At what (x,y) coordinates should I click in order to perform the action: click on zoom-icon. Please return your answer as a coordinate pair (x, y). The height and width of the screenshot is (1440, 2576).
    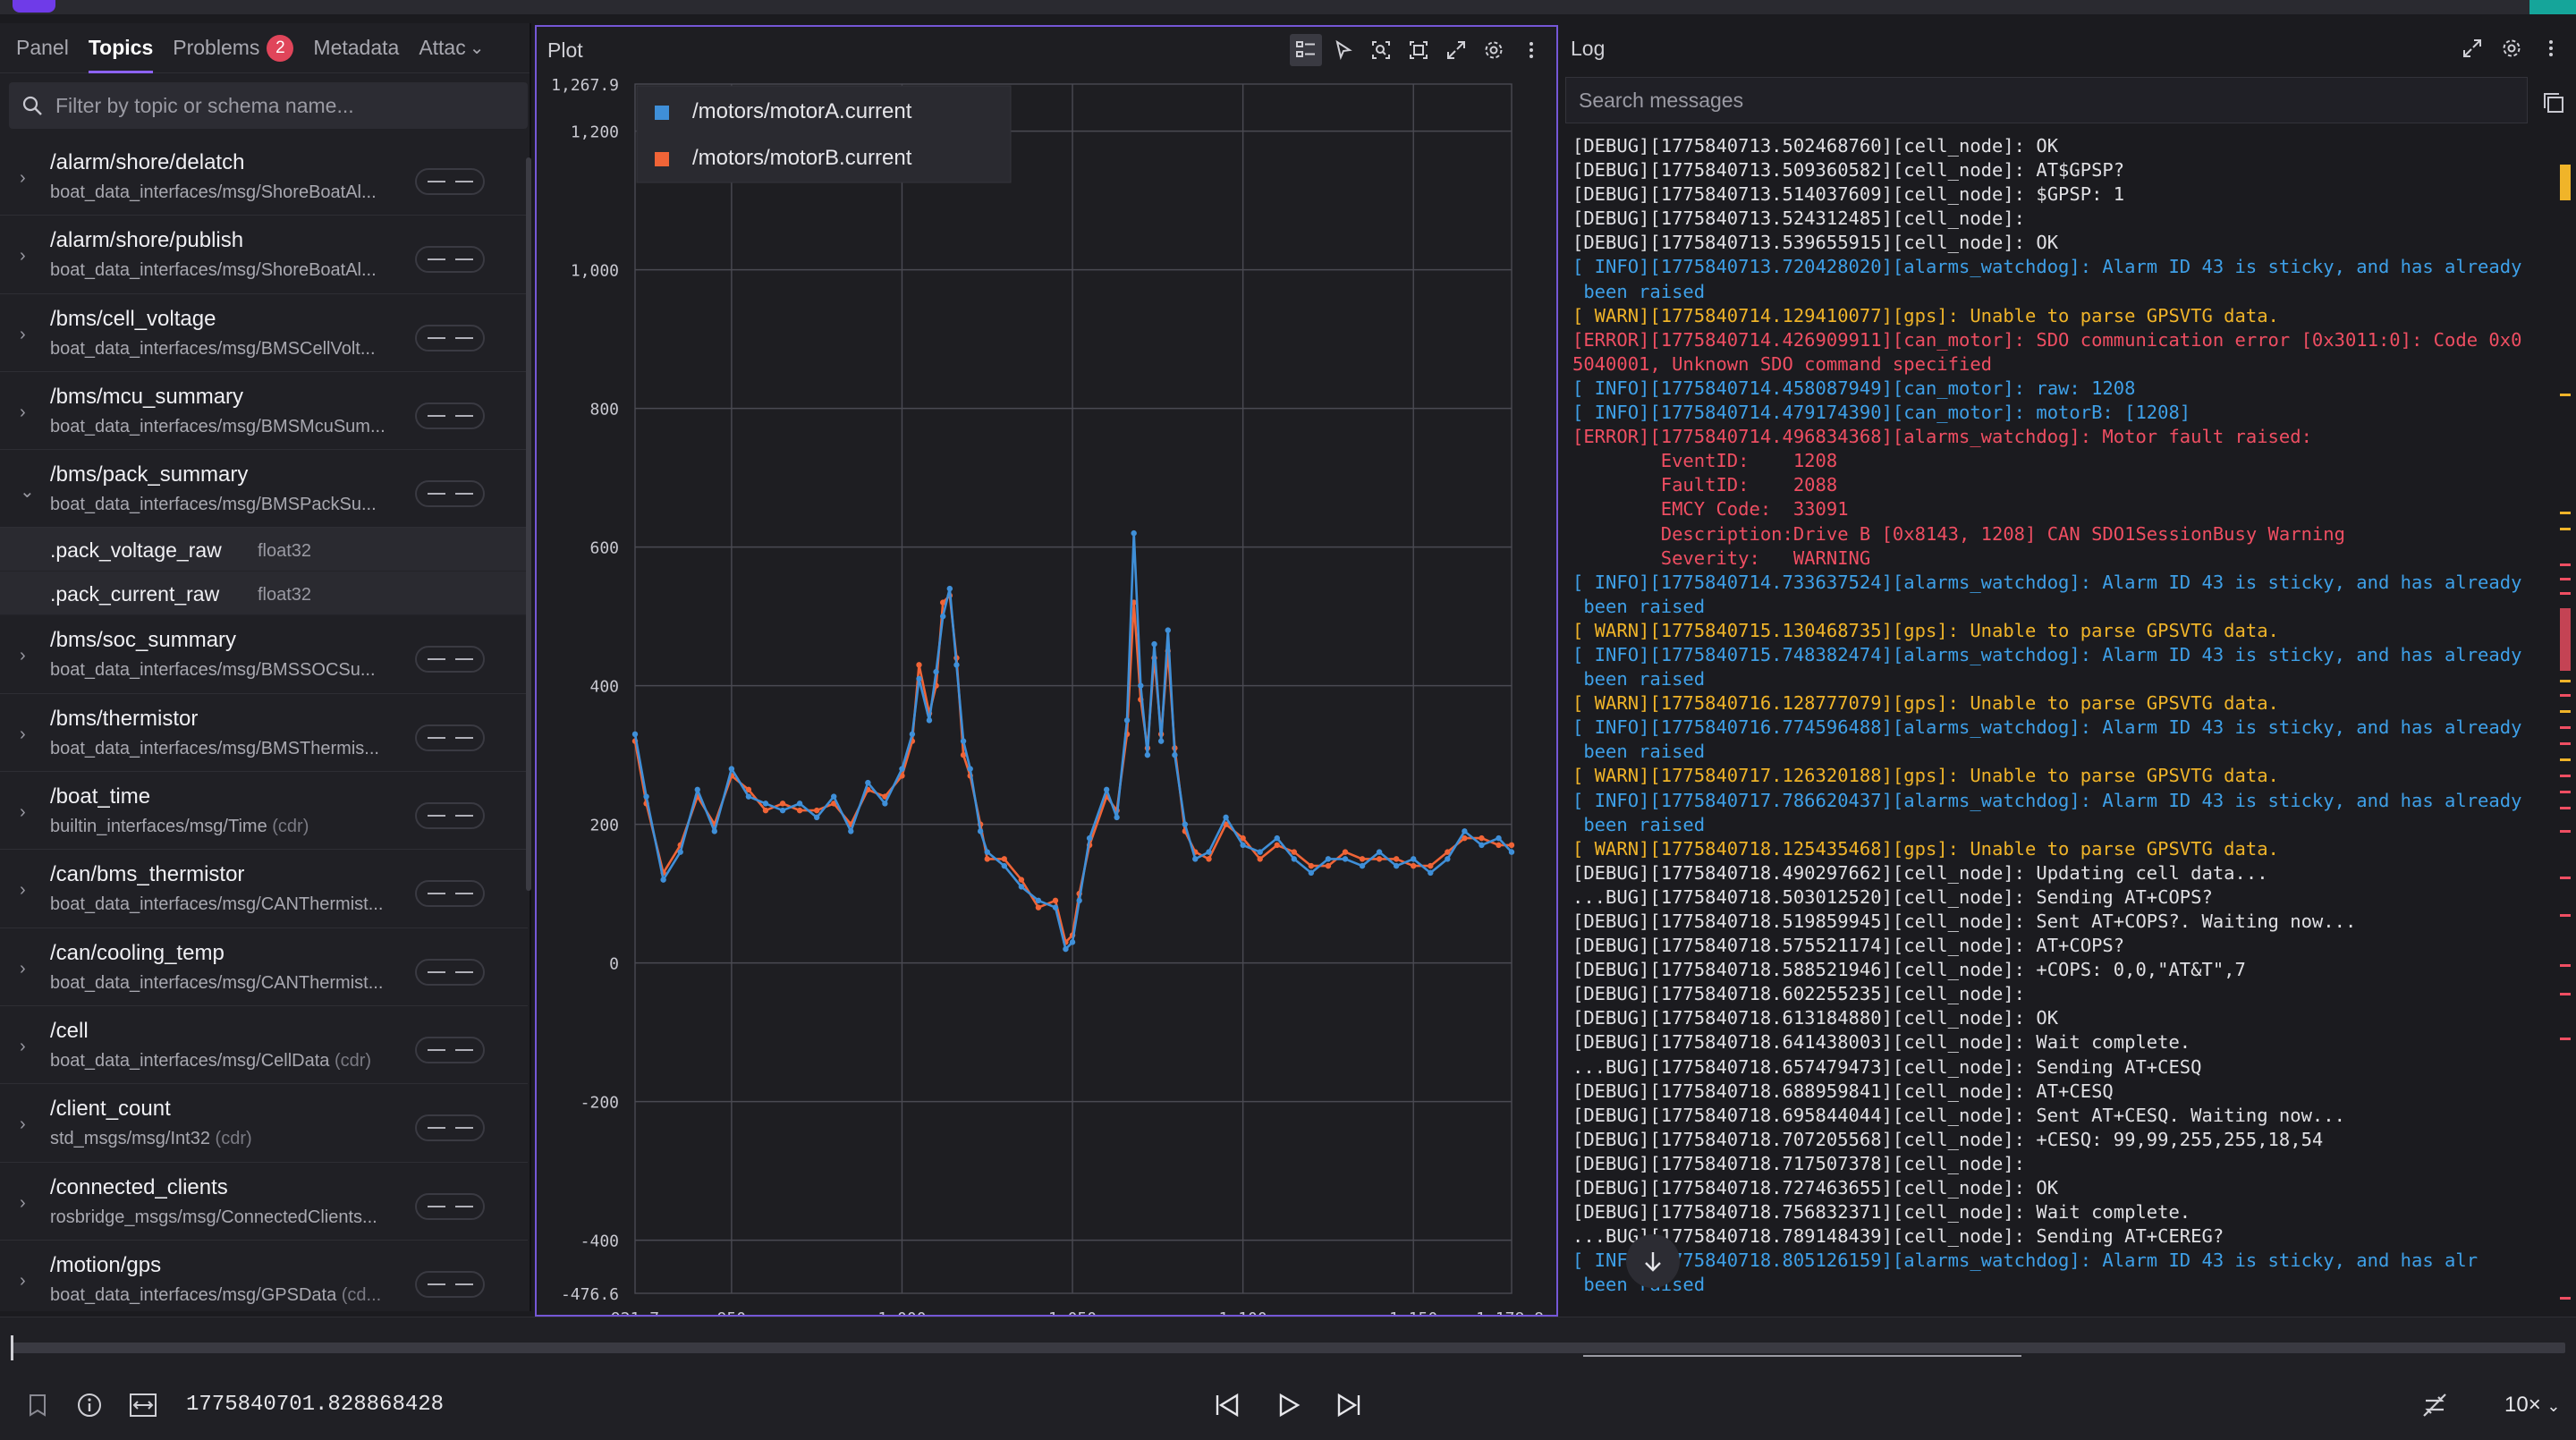
    Looking at the image, I should click on (1381, 50).